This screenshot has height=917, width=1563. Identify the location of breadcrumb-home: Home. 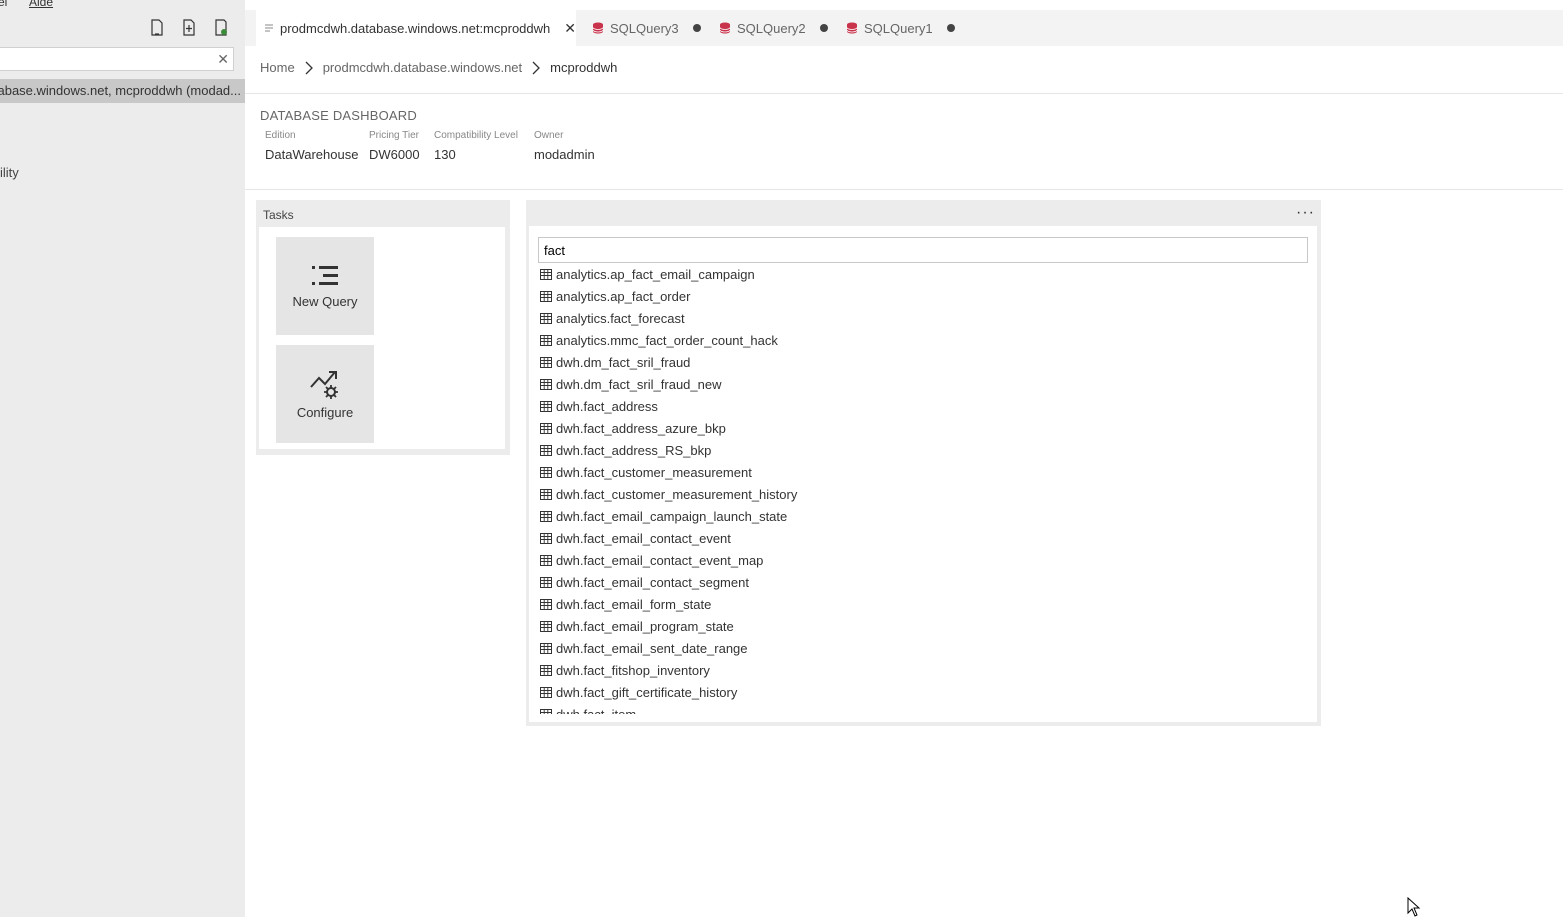
(277, 67).